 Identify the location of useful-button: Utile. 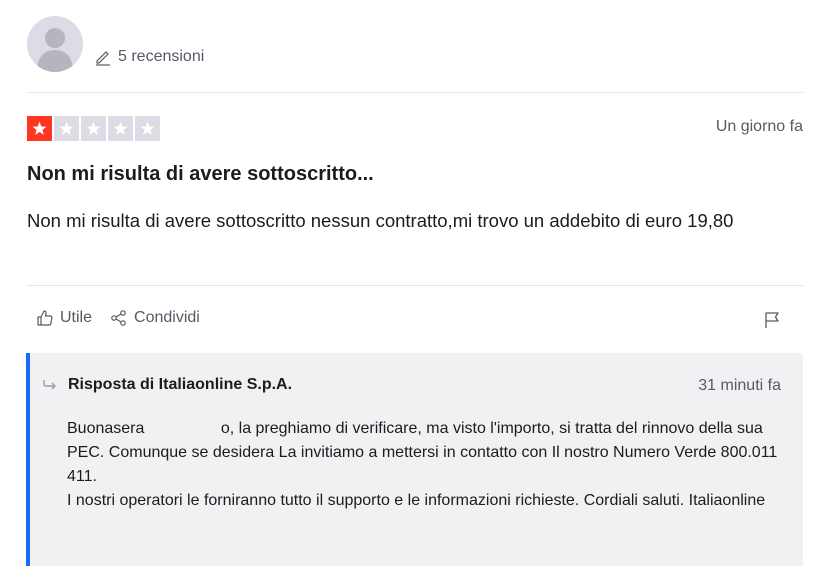
(64, 318).